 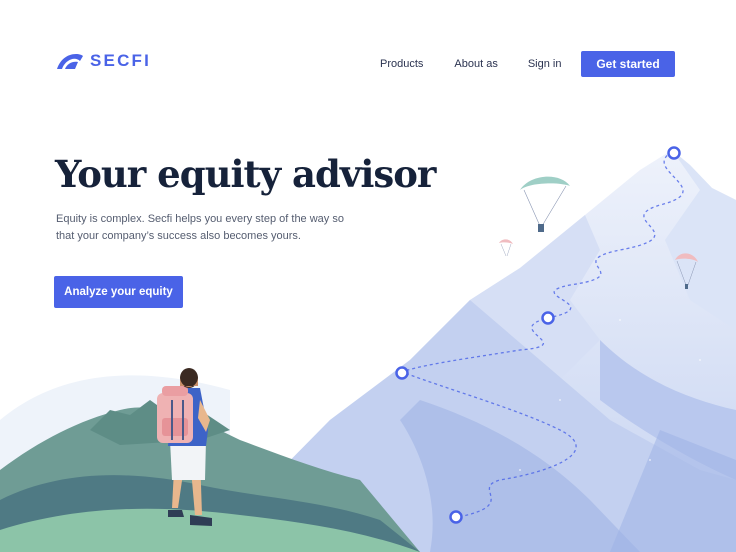 What do you see at coordinates (401, 64) in the screenshot?
I see `nav-products-link: Products` at bounding box center [401, 64].